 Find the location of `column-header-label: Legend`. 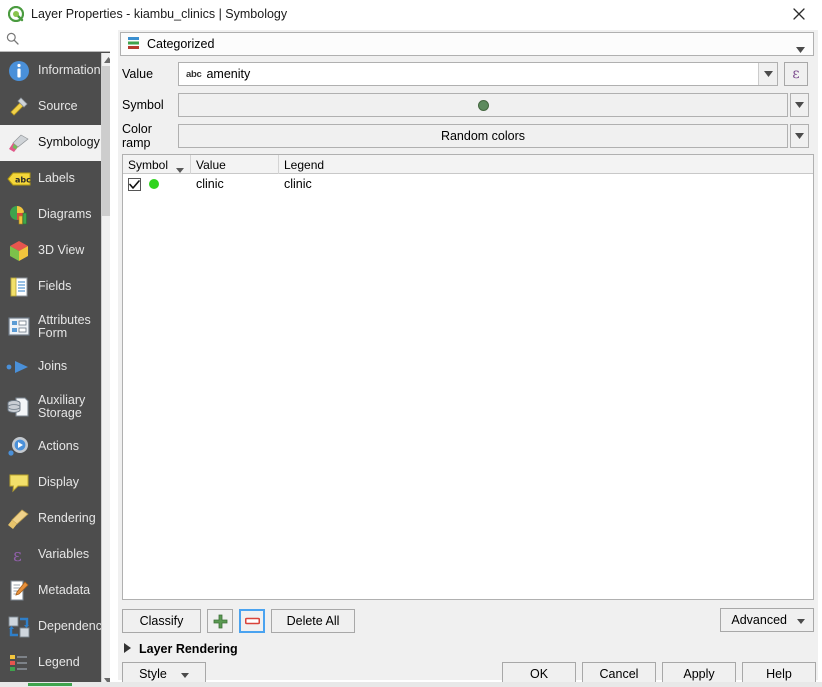

column-header-label: Legend is located at coordinates (304, 164).